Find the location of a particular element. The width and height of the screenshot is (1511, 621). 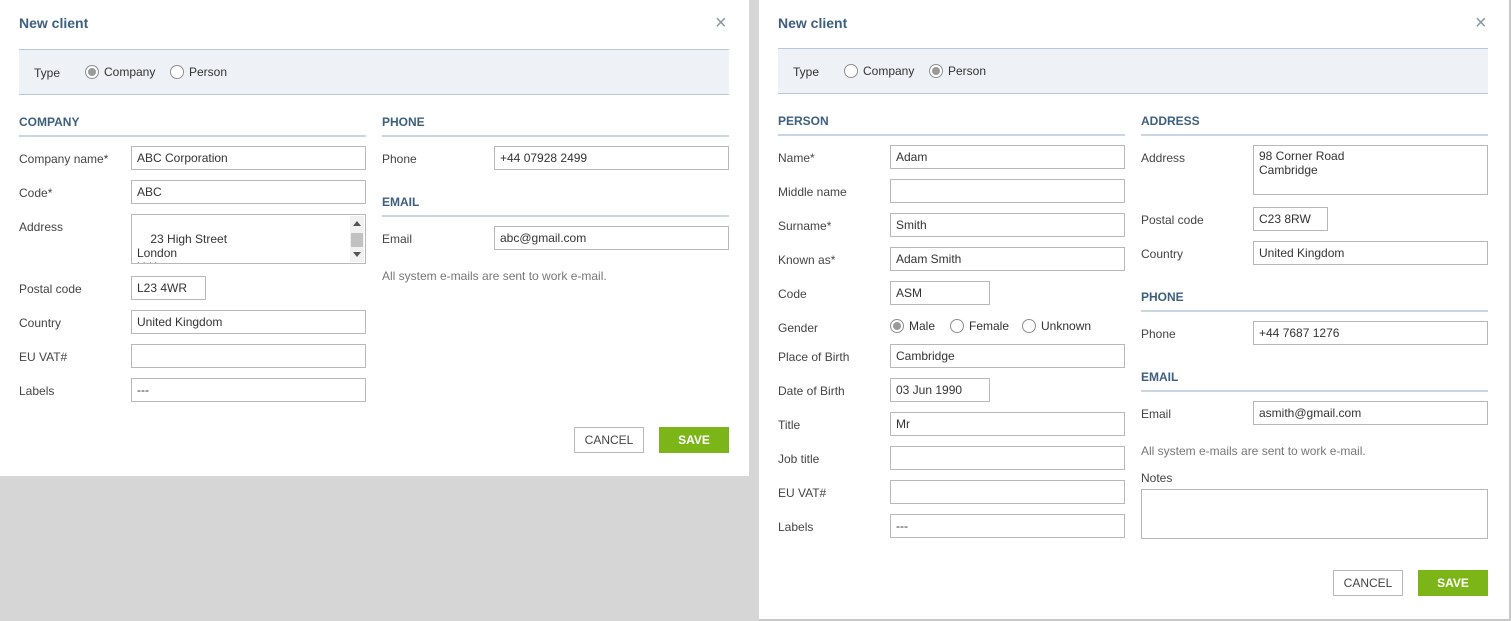

email-input: abc@gmail.com is located at coordinates (611, 238).